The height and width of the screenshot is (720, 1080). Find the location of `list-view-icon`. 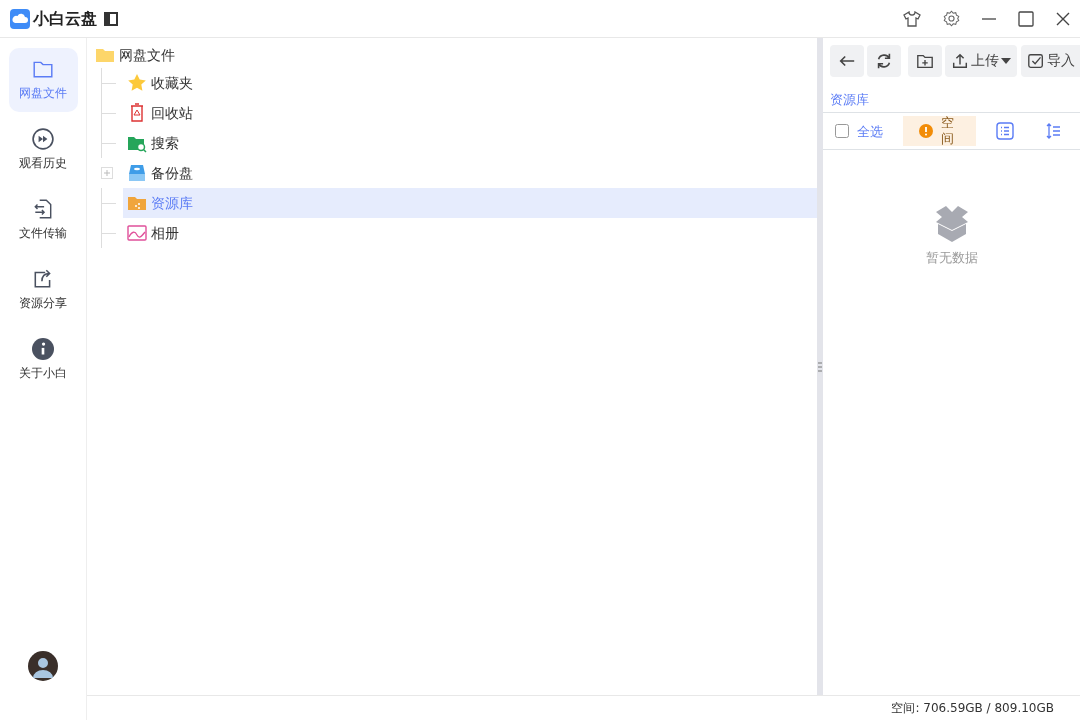

list-view-icon is located at coordinates (1004, 131).